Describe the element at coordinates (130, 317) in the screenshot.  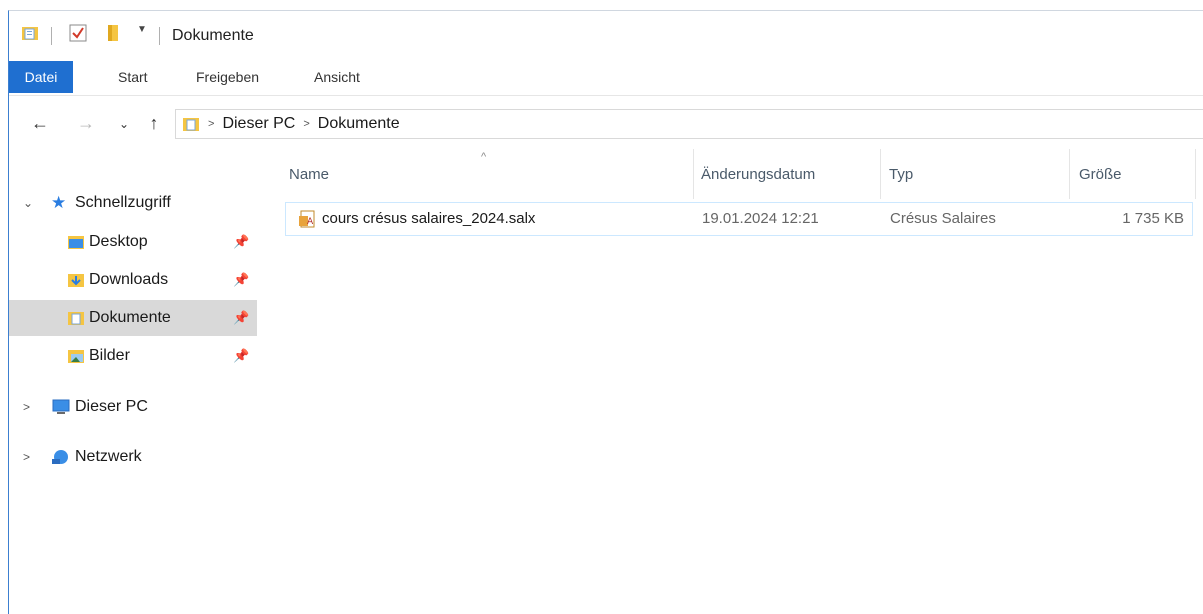
I see `sidebar-item-label: Dokumente` at that location.